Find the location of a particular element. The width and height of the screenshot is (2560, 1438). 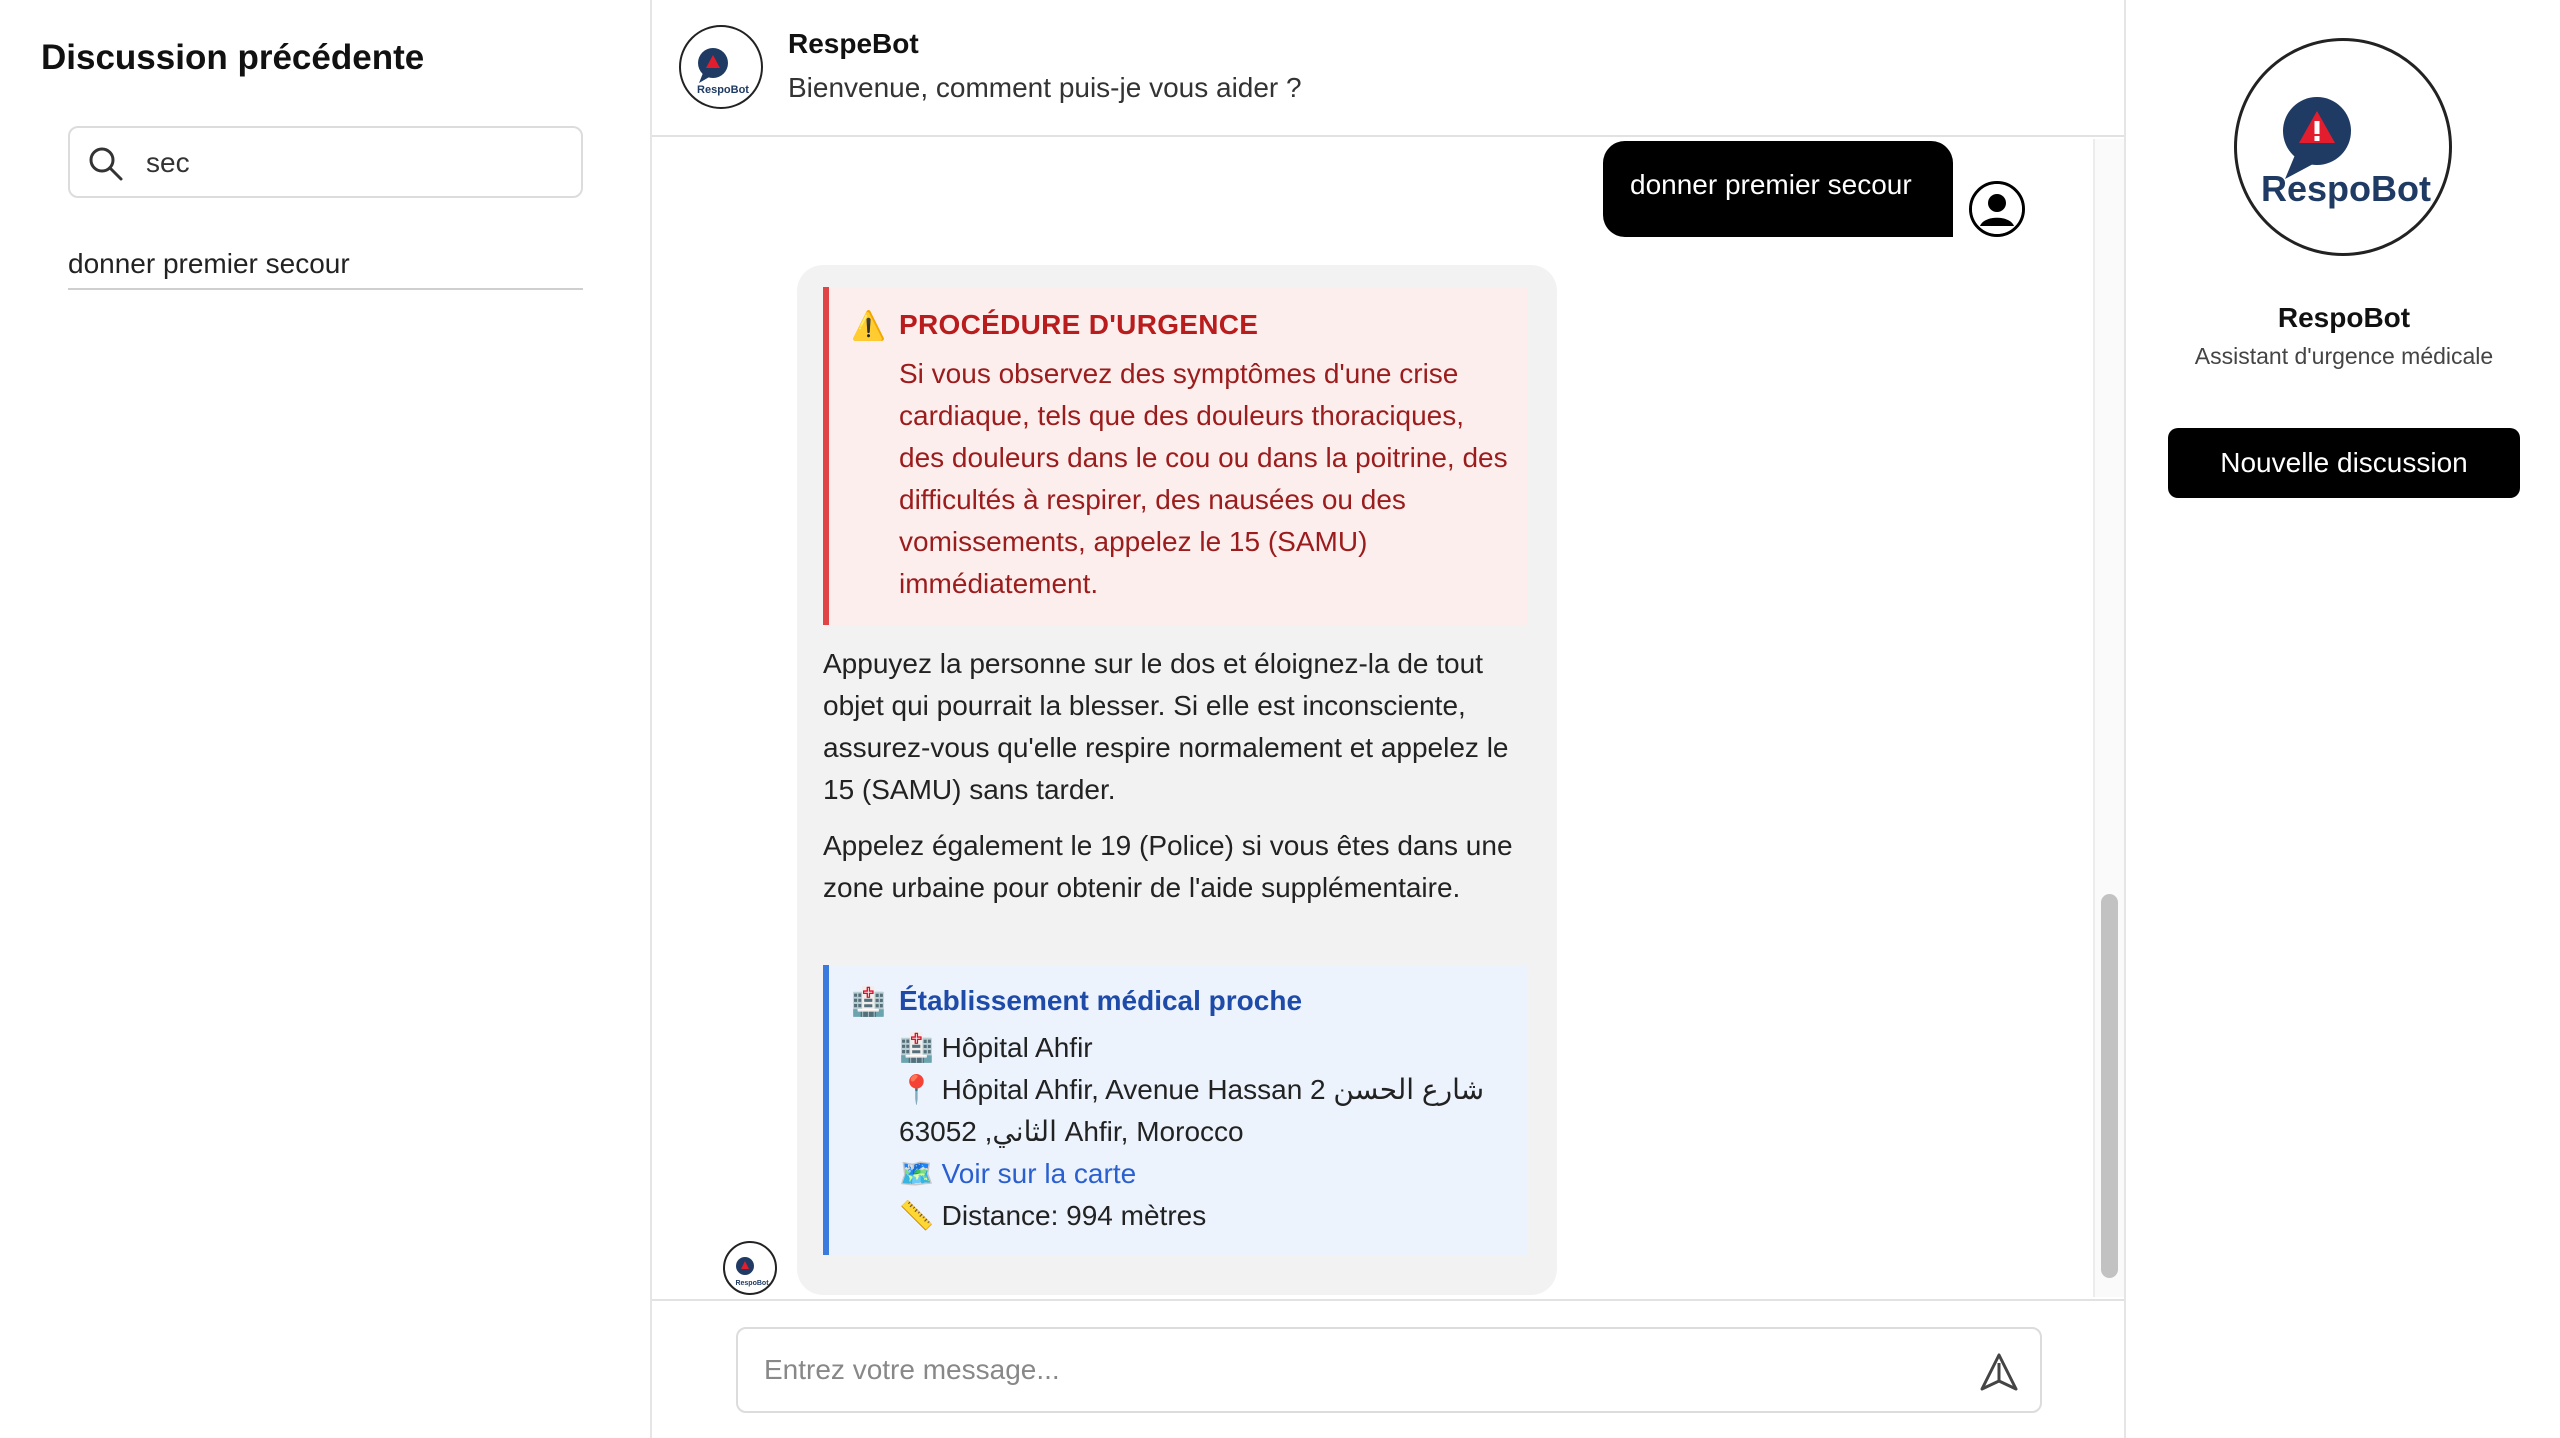

distance-row: 📏 Distance: 994 mètres is located at coordinates (1052, 1216).